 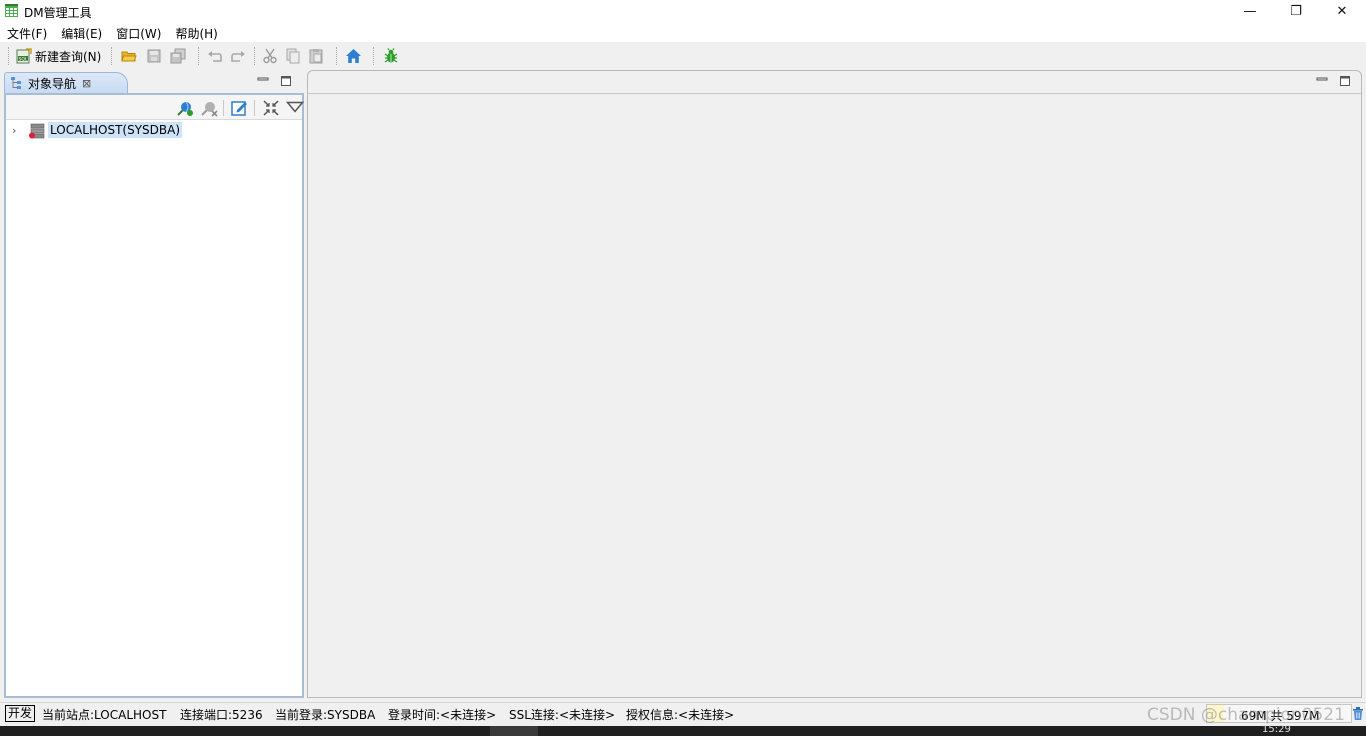 What do you see at coordinates (295, 107) in the screenshot?
I see `view-menu-icon` at bounding box center [295, 107].